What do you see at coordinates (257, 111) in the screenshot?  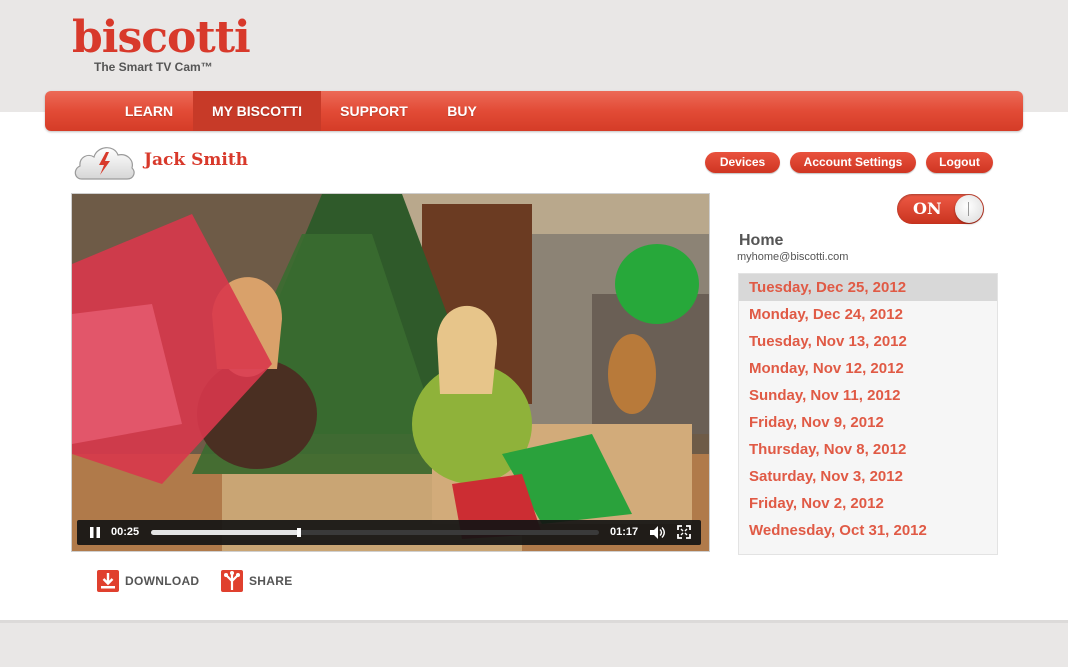 I see `nav-my-biscotti: MY BISCOTTI` at bounding box center [257, 111].